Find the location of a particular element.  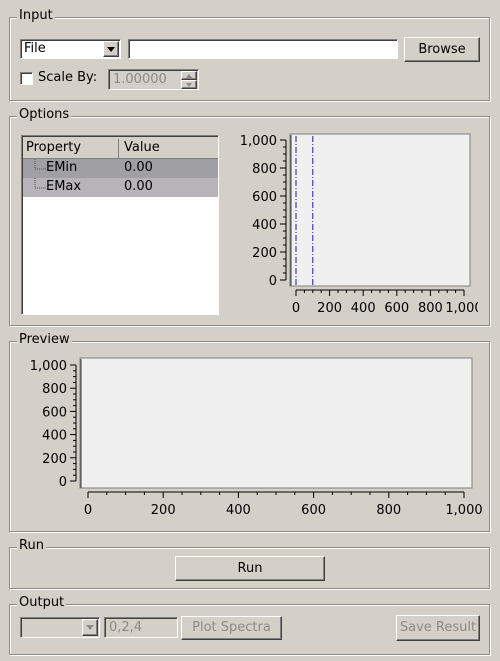

table-row: EMax 0.00 is located at coordinates (120, 187).